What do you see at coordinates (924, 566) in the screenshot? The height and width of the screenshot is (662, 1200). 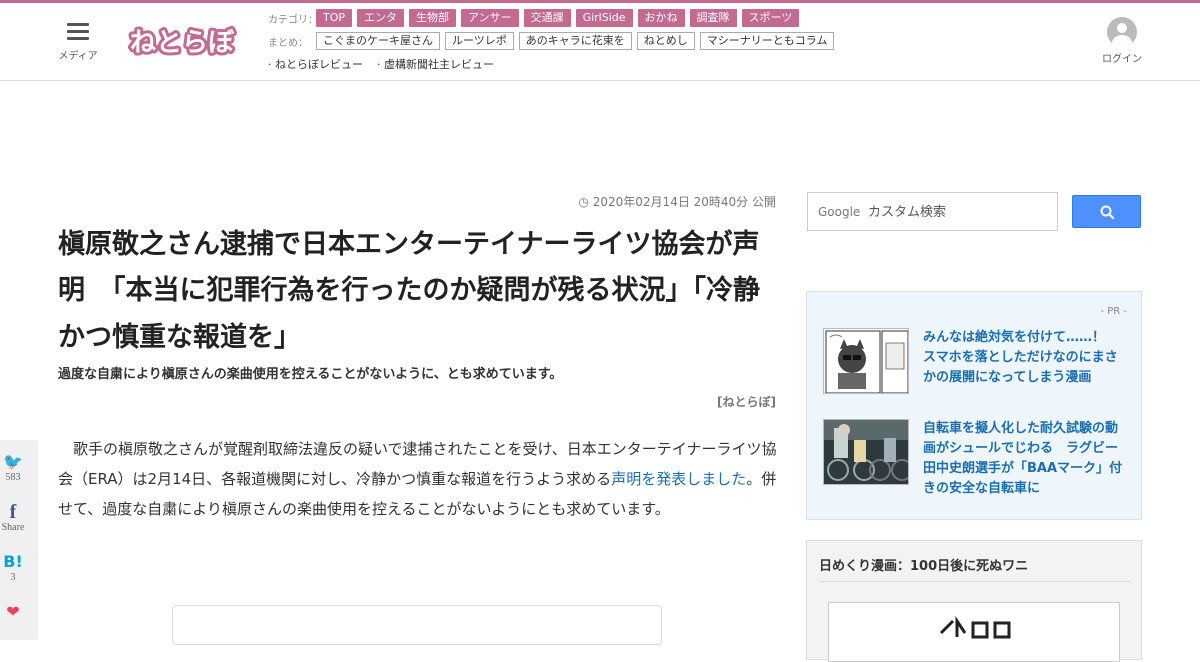 I see `manga-widget-title: 日めくり漫画：100日後に死ぬワニ` at bounding box center [924, 566].